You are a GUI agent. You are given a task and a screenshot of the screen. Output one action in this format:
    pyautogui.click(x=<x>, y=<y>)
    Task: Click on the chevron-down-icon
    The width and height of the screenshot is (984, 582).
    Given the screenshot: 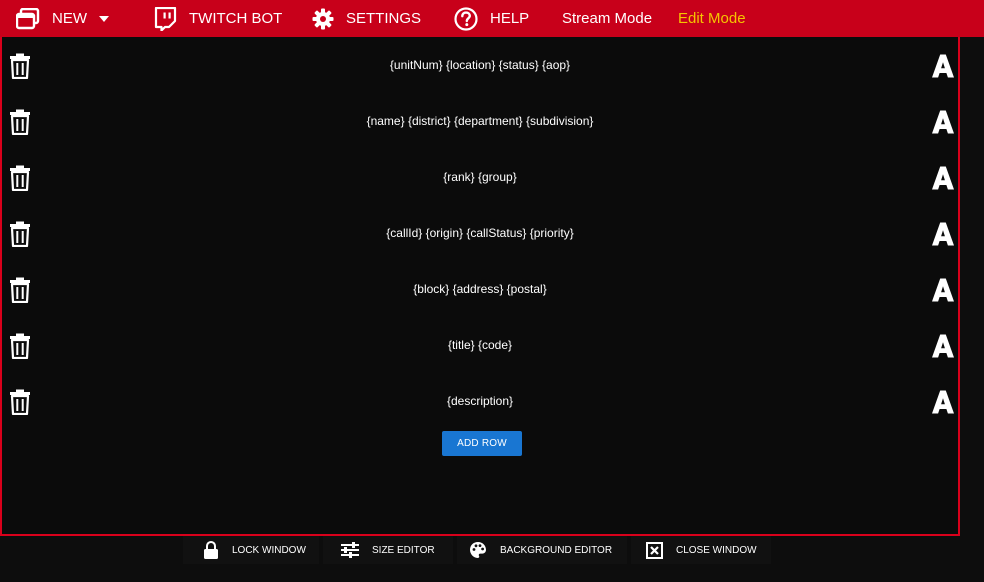 What is the action you would take?
    pyautogui.click(x=104, y=18)
    